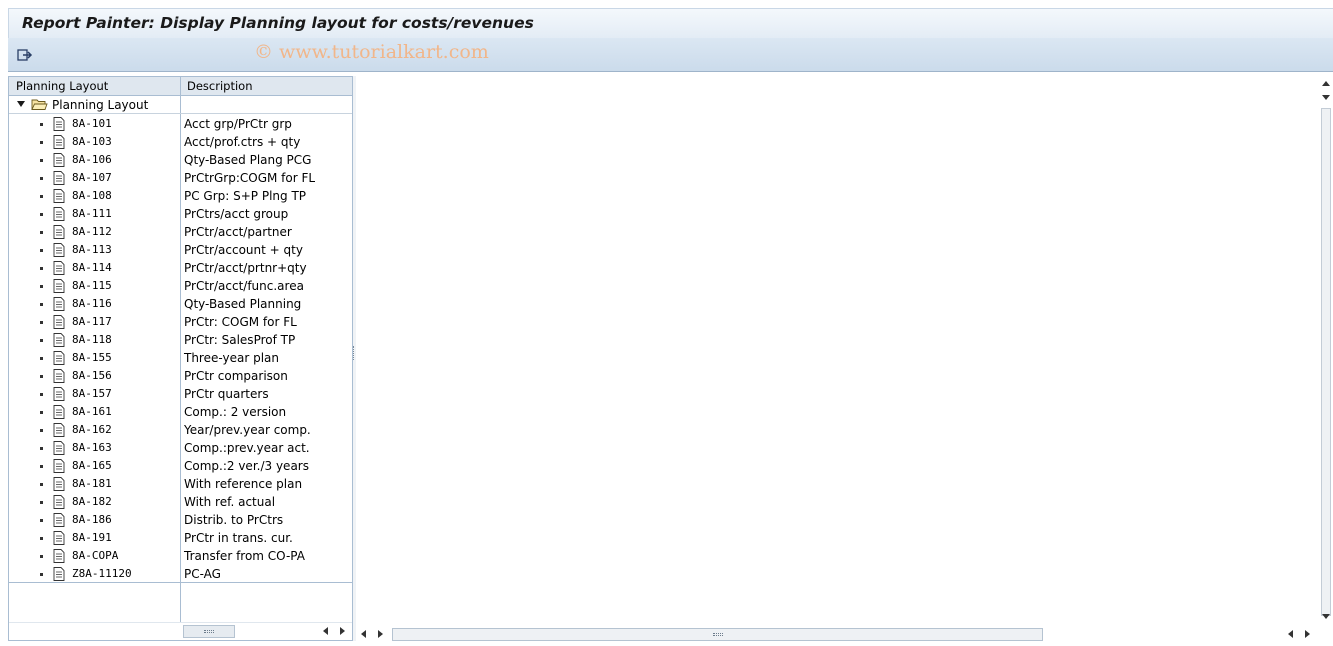 The image size is (1333, 646). I want to click on tree-row: 8A-115 PrCtr/acct/func.area, so click(180, 286).